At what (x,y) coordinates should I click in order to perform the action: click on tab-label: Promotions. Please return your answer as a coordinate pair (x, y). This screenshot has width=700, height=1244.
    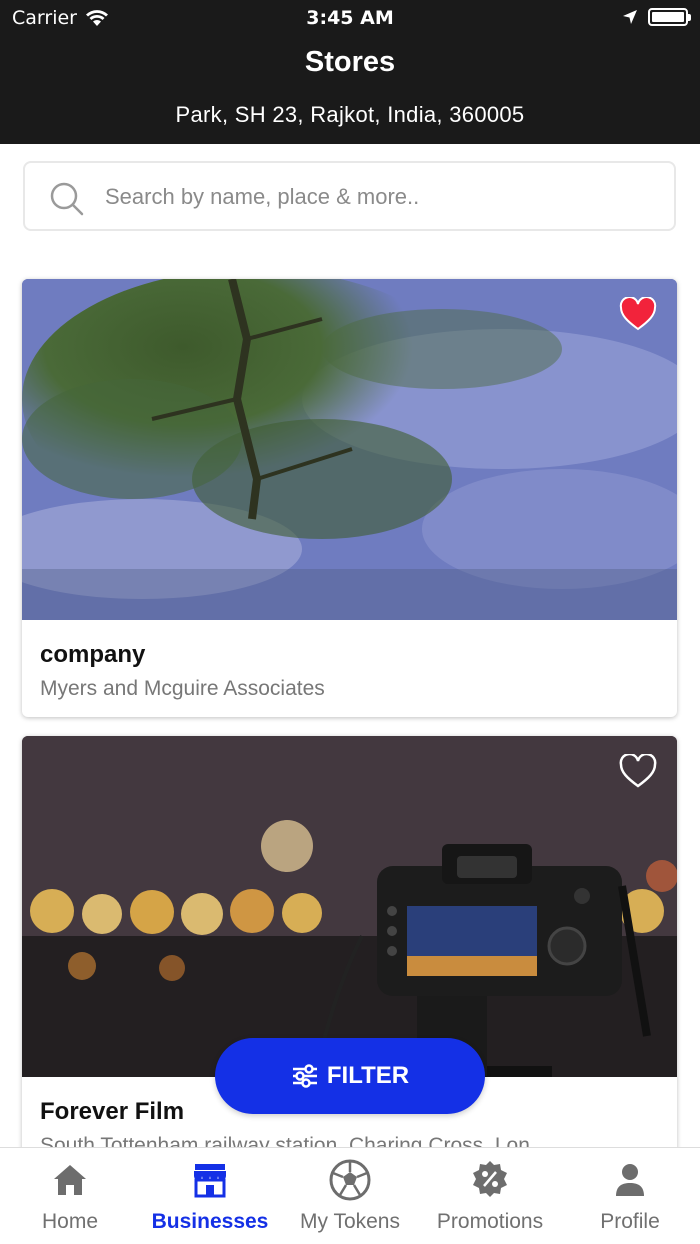
    Looking at the image, I should click on (490, 1221).